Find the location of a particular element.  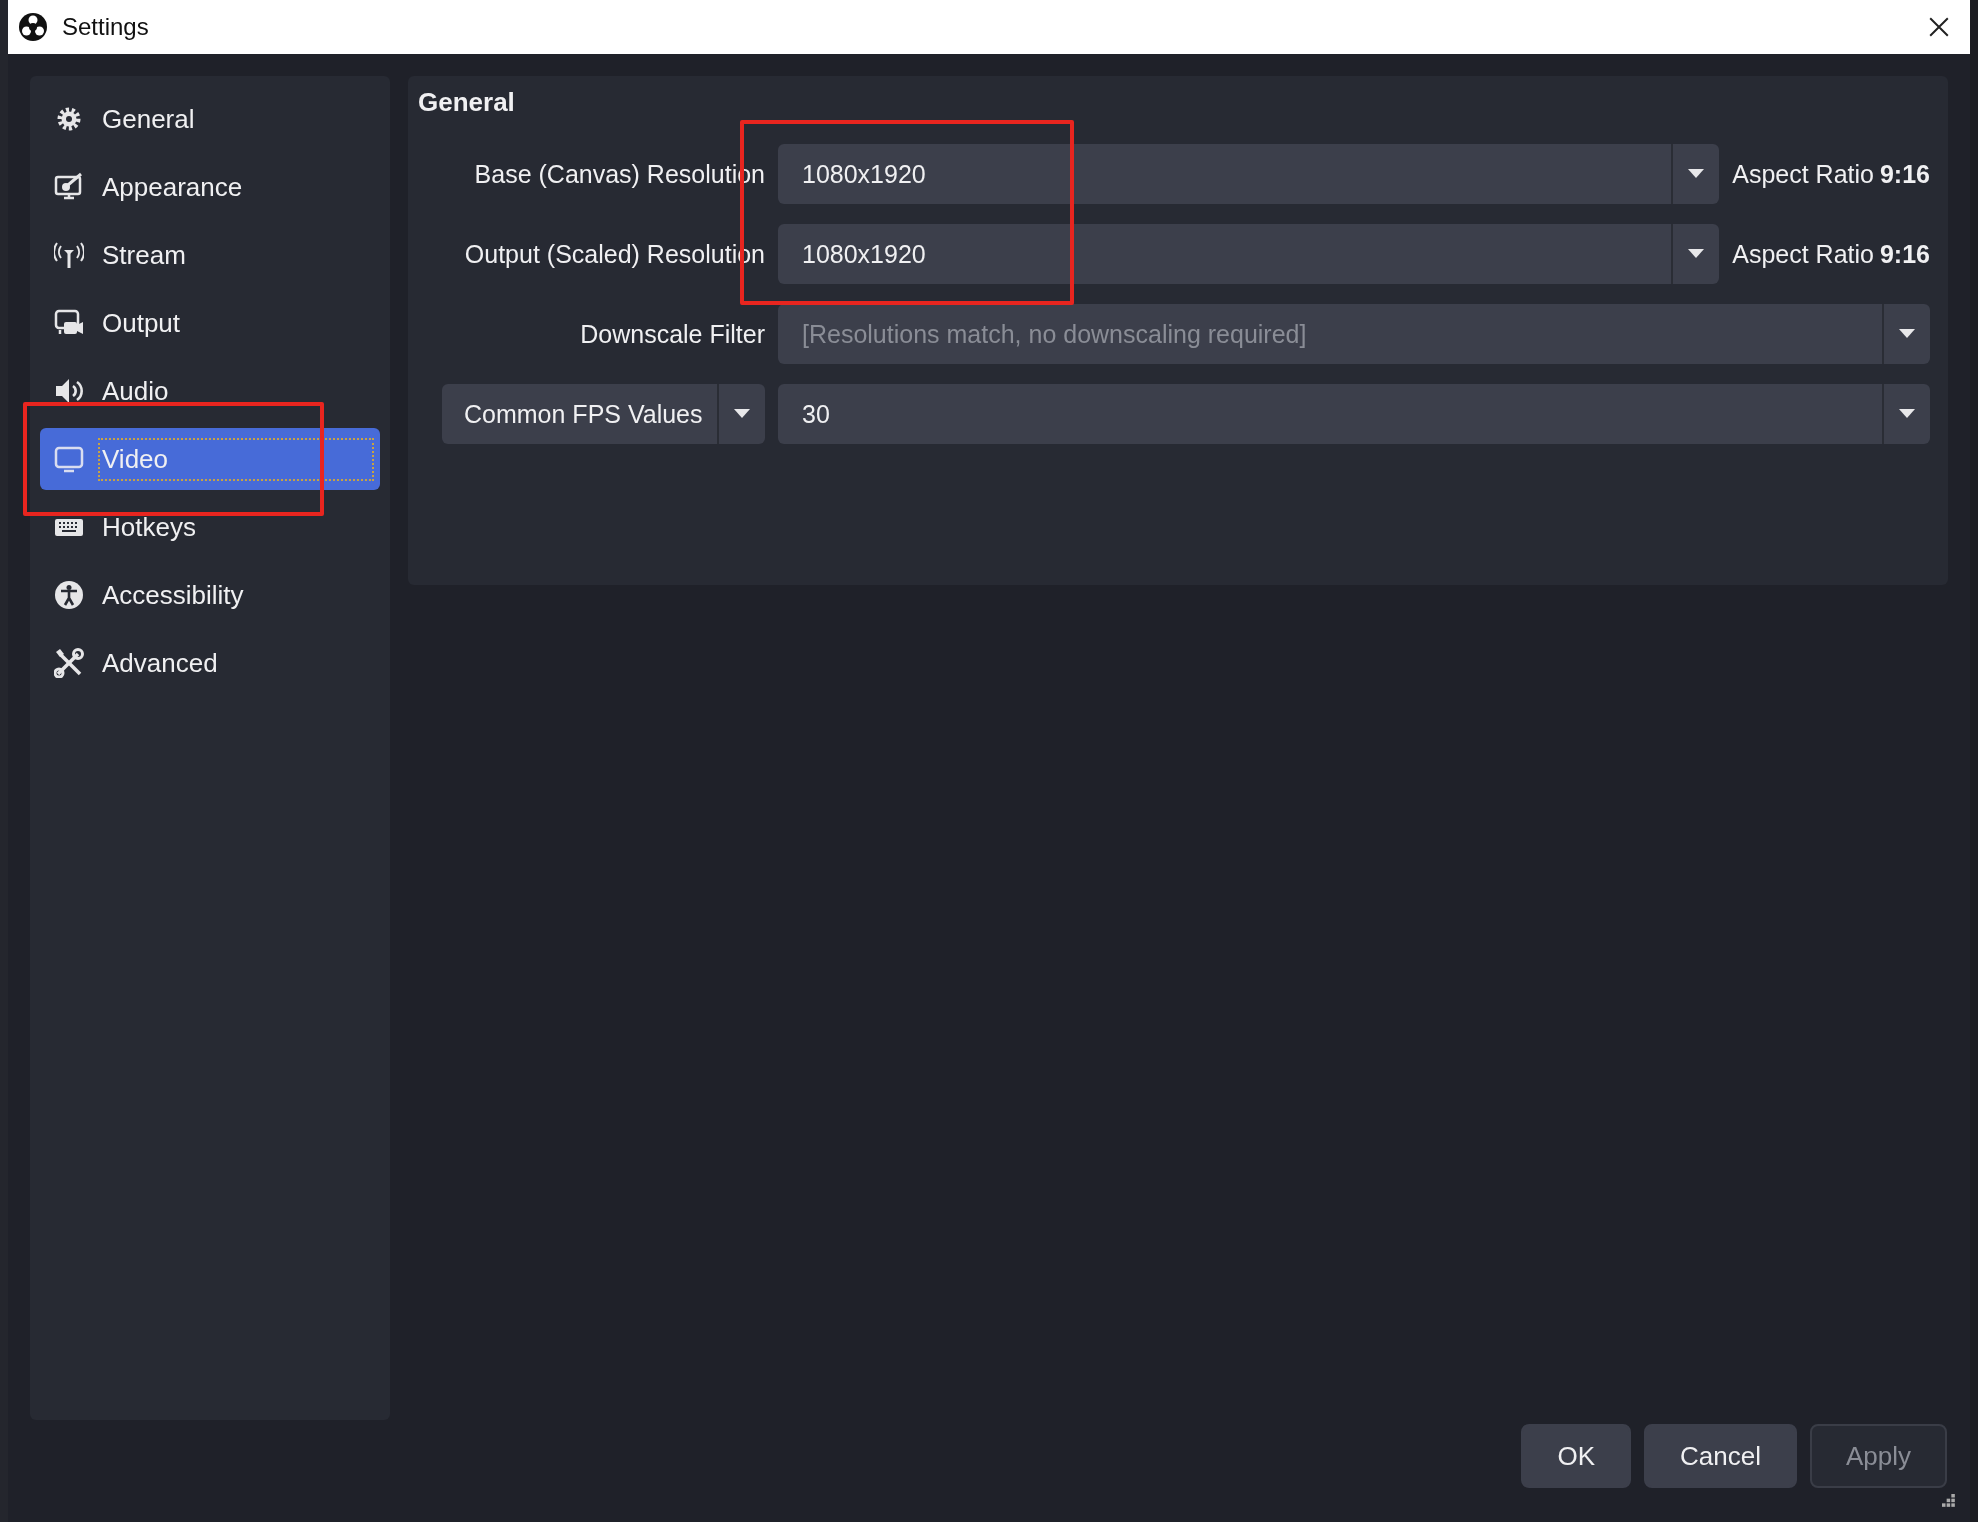

field-label: Downscale Filter is located at coordinates (672, 334).